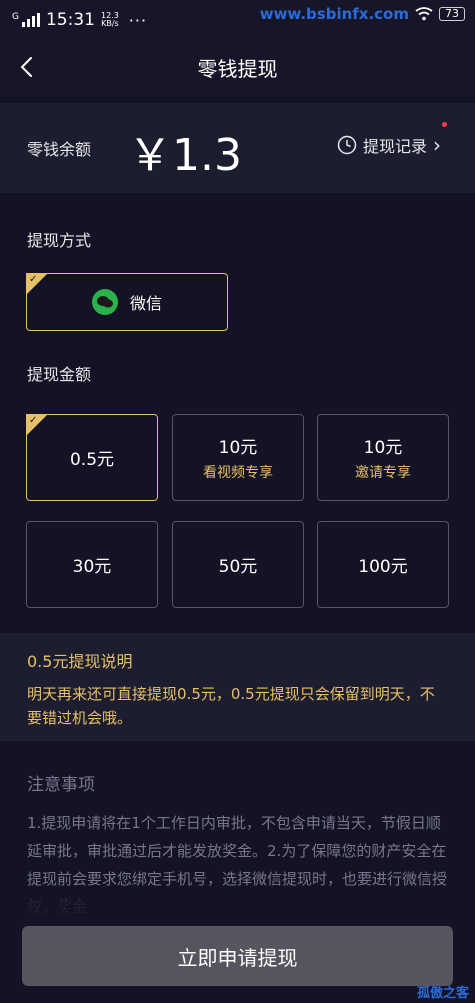 The width and height of the screenshot is (475, 1003). I want to click on clock-icon, so click(347, 145).